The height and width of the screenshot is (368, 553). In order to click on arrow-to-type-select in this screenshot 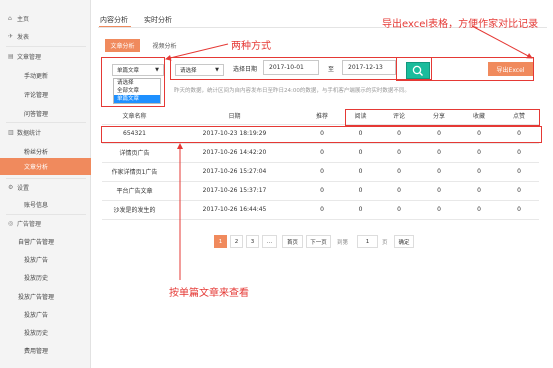, I will do `click(197, 52)`.